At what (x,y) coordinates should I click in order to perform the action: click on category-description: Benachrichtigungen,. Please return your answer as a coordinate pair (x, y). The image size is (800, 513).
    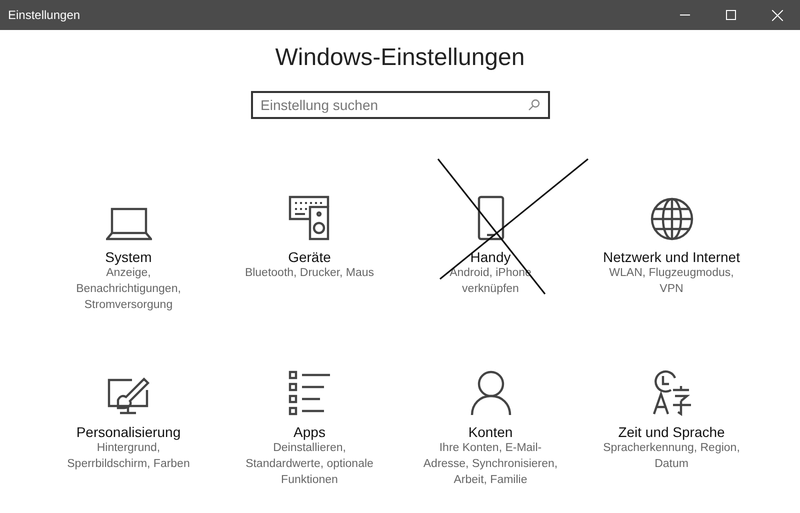
    Looking at the image, I should click on (128, 289).